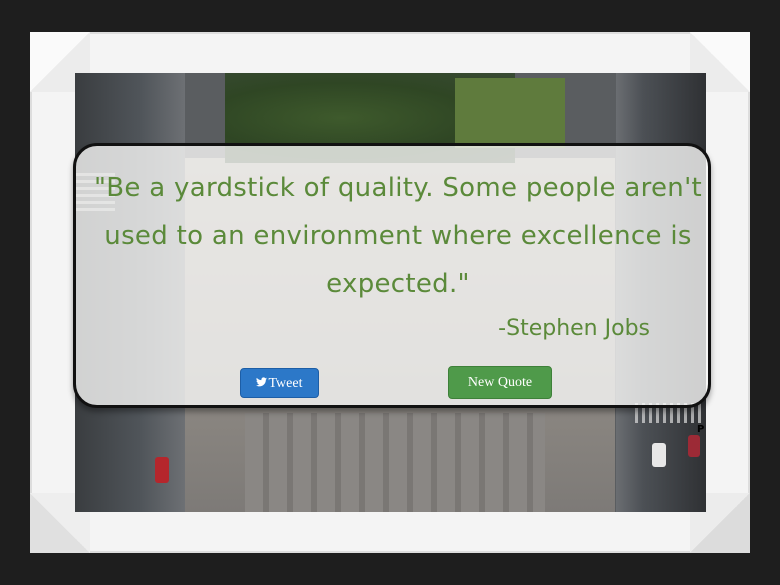 This screenshot has height=585, width=780. I want to click on photo-building, so click(395, 462).